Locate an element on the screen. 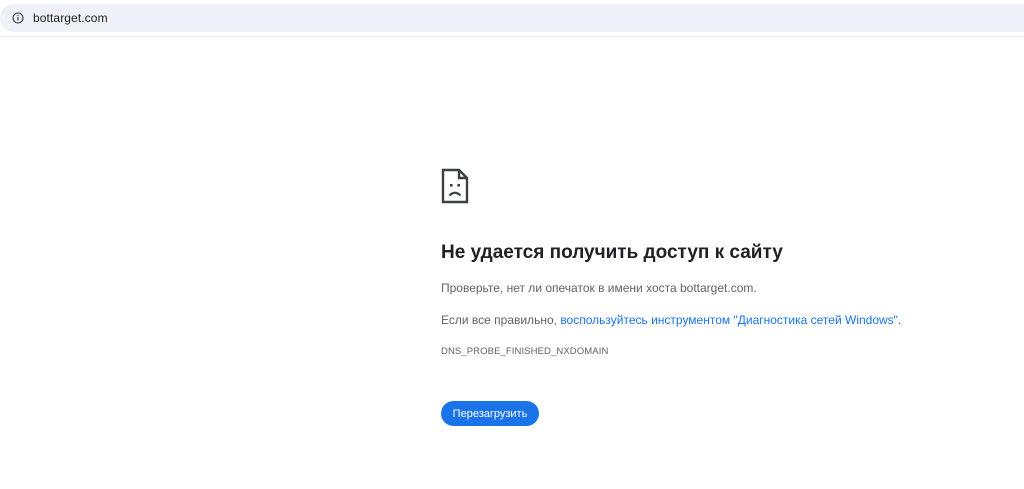 Image resolution: width=1024 pixels, height=489 pixels. toolbar-divider is located at coordinates (512, 36).